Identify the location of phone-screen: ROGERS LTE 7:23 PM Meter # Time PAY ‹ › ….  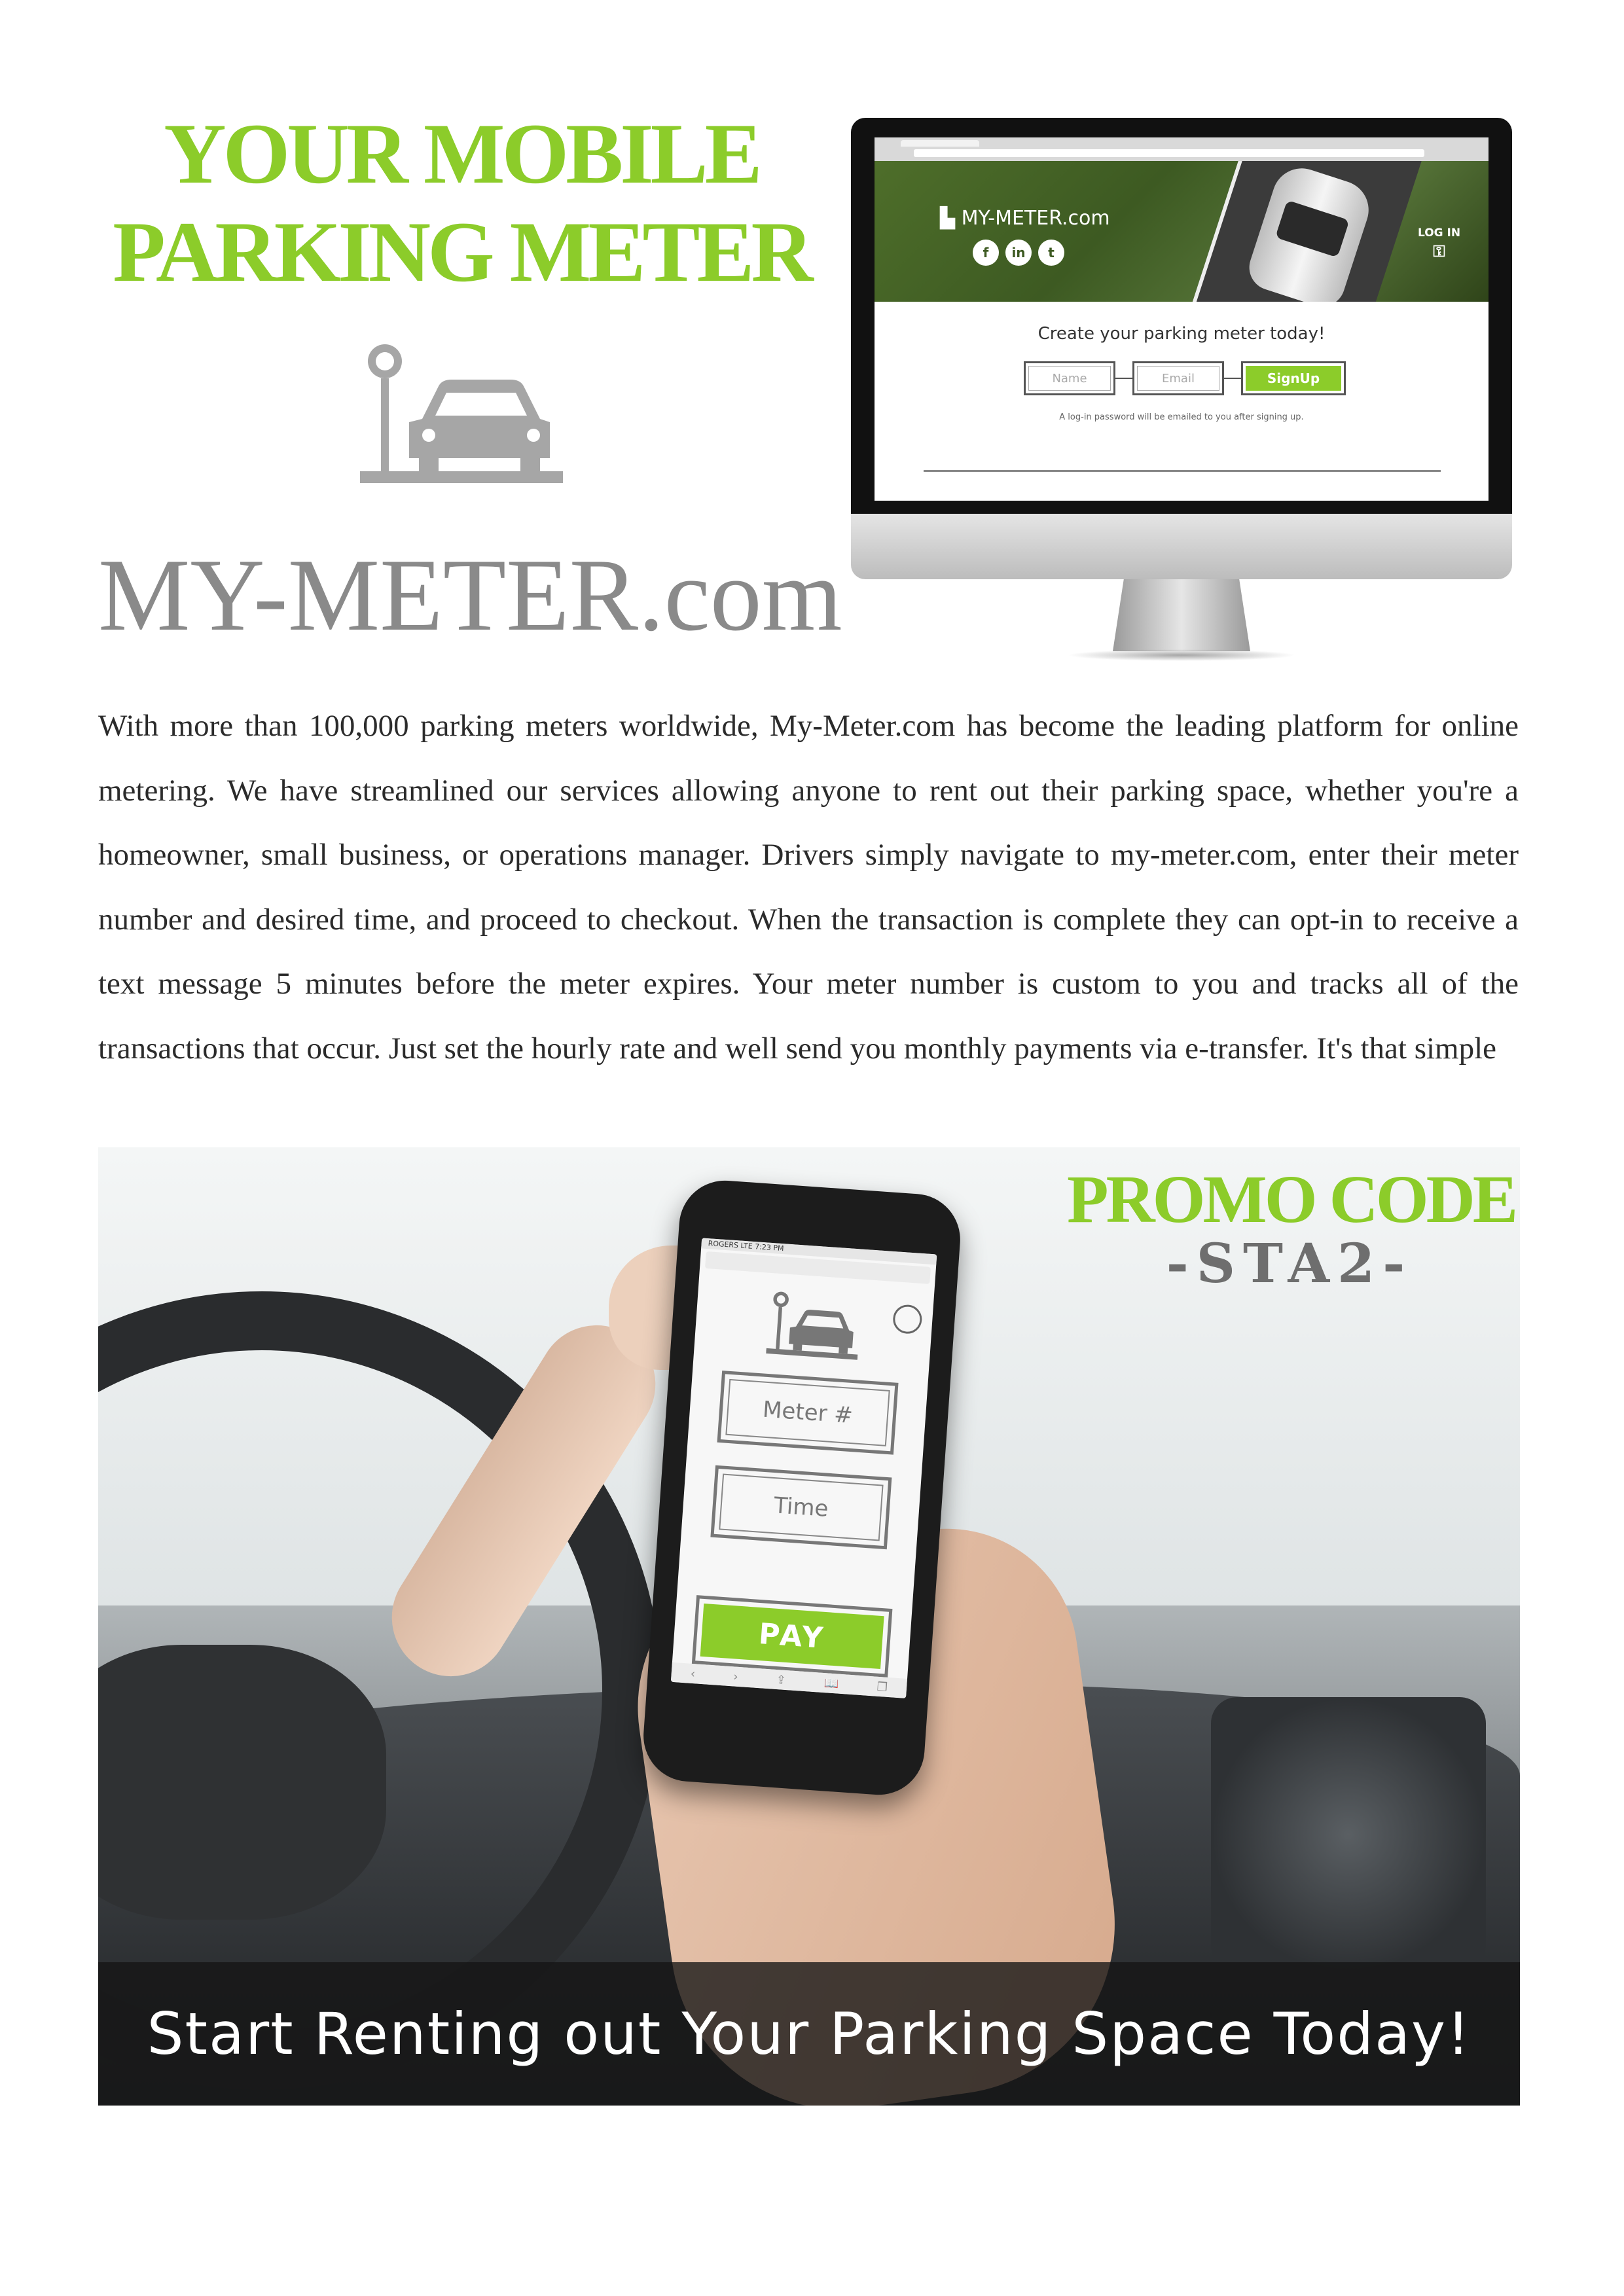
(803, 1468).